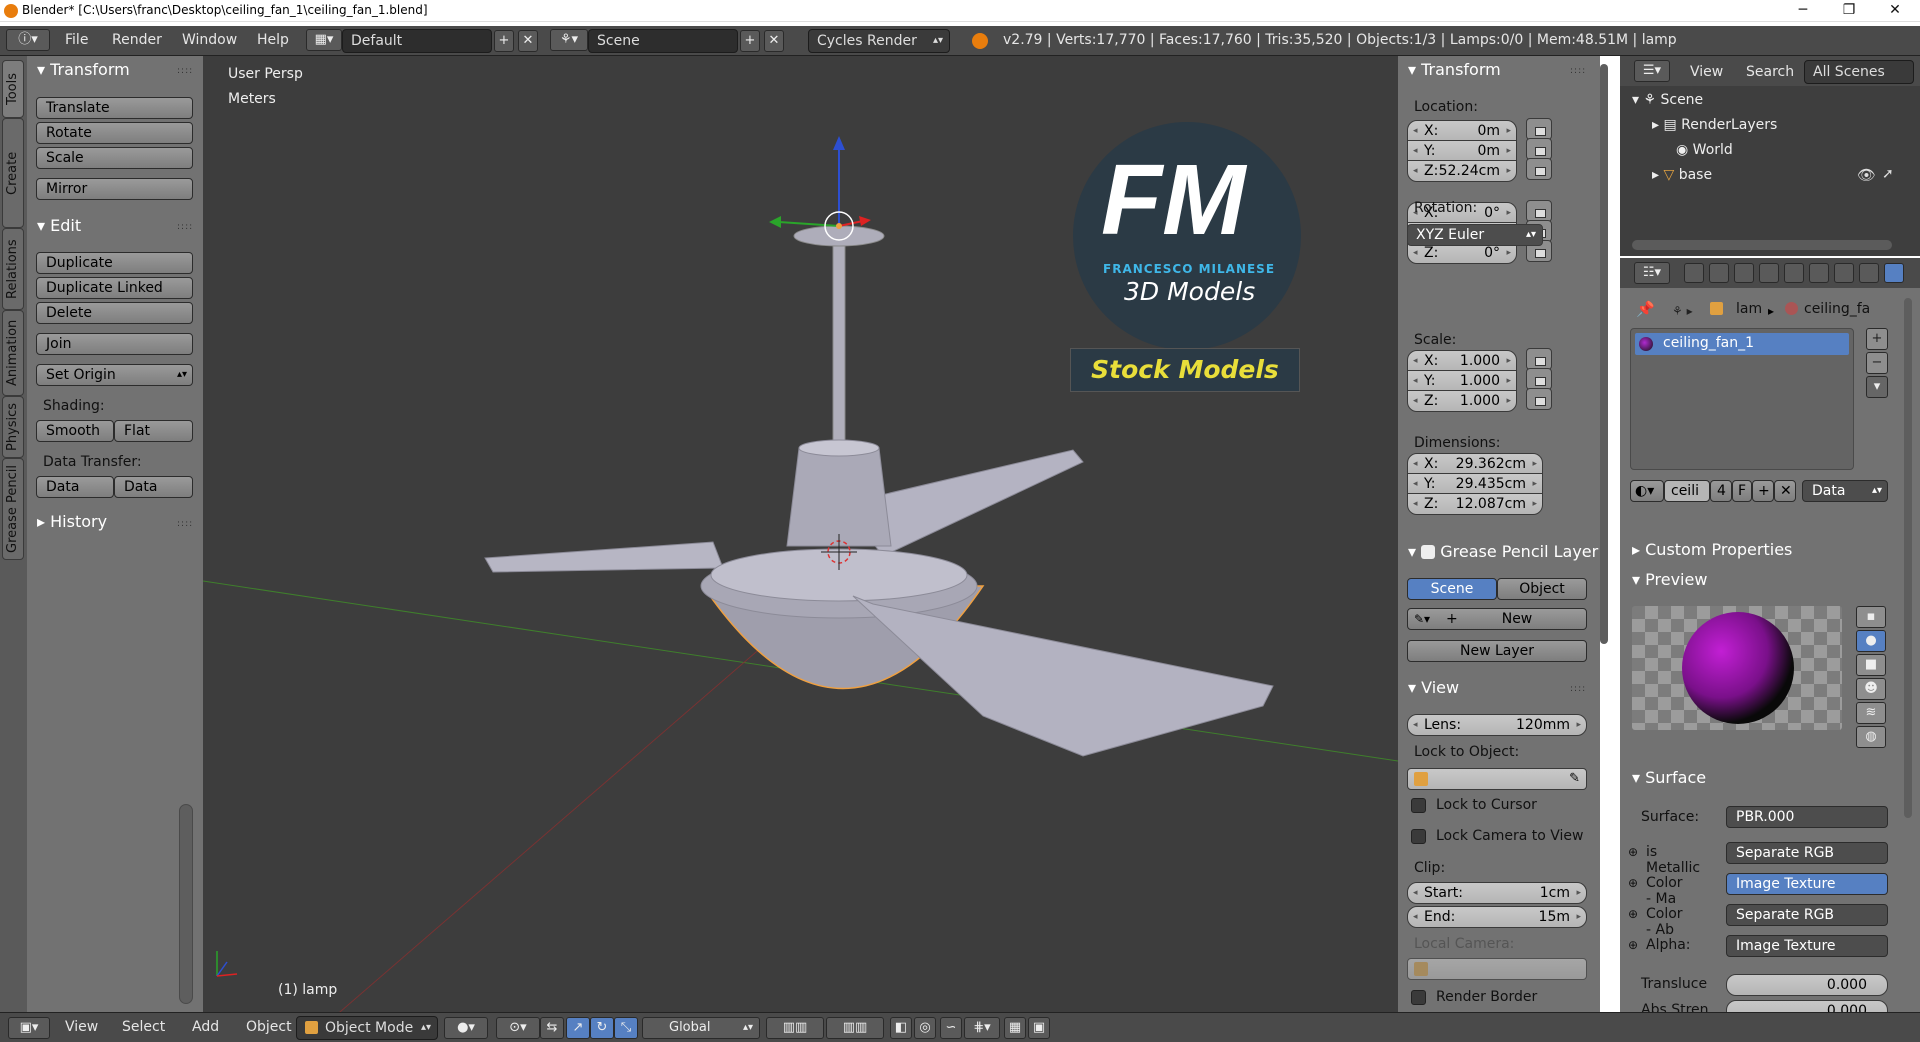 The height and width of the screenshot is (1042, 1920). What do you see at coordinates (1871, 617) in the screenshot?
I see `preview-flat-icon: ▪` at bounding box center [1871, 617].